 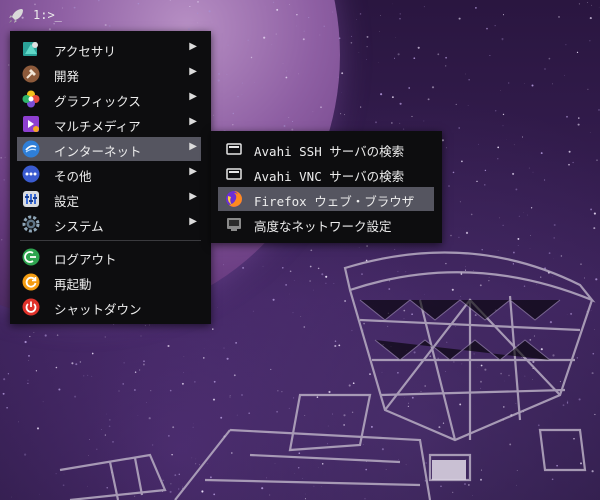 I want to click on taskbar: 1:>_, so click(x=300, y=16).